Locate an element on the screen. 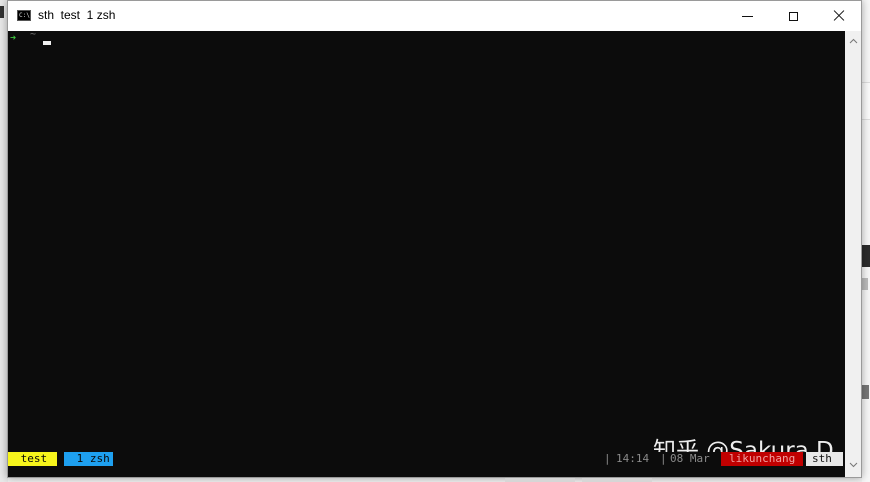 This screenshot has width=870, height=482. console-icon-label: C:\ is located at coordinates (24, 15).